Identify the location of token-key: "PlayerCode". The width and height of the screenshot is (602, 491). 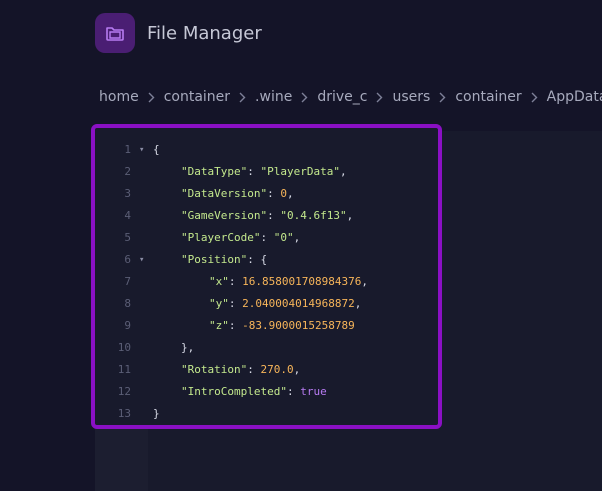
(221, 237).